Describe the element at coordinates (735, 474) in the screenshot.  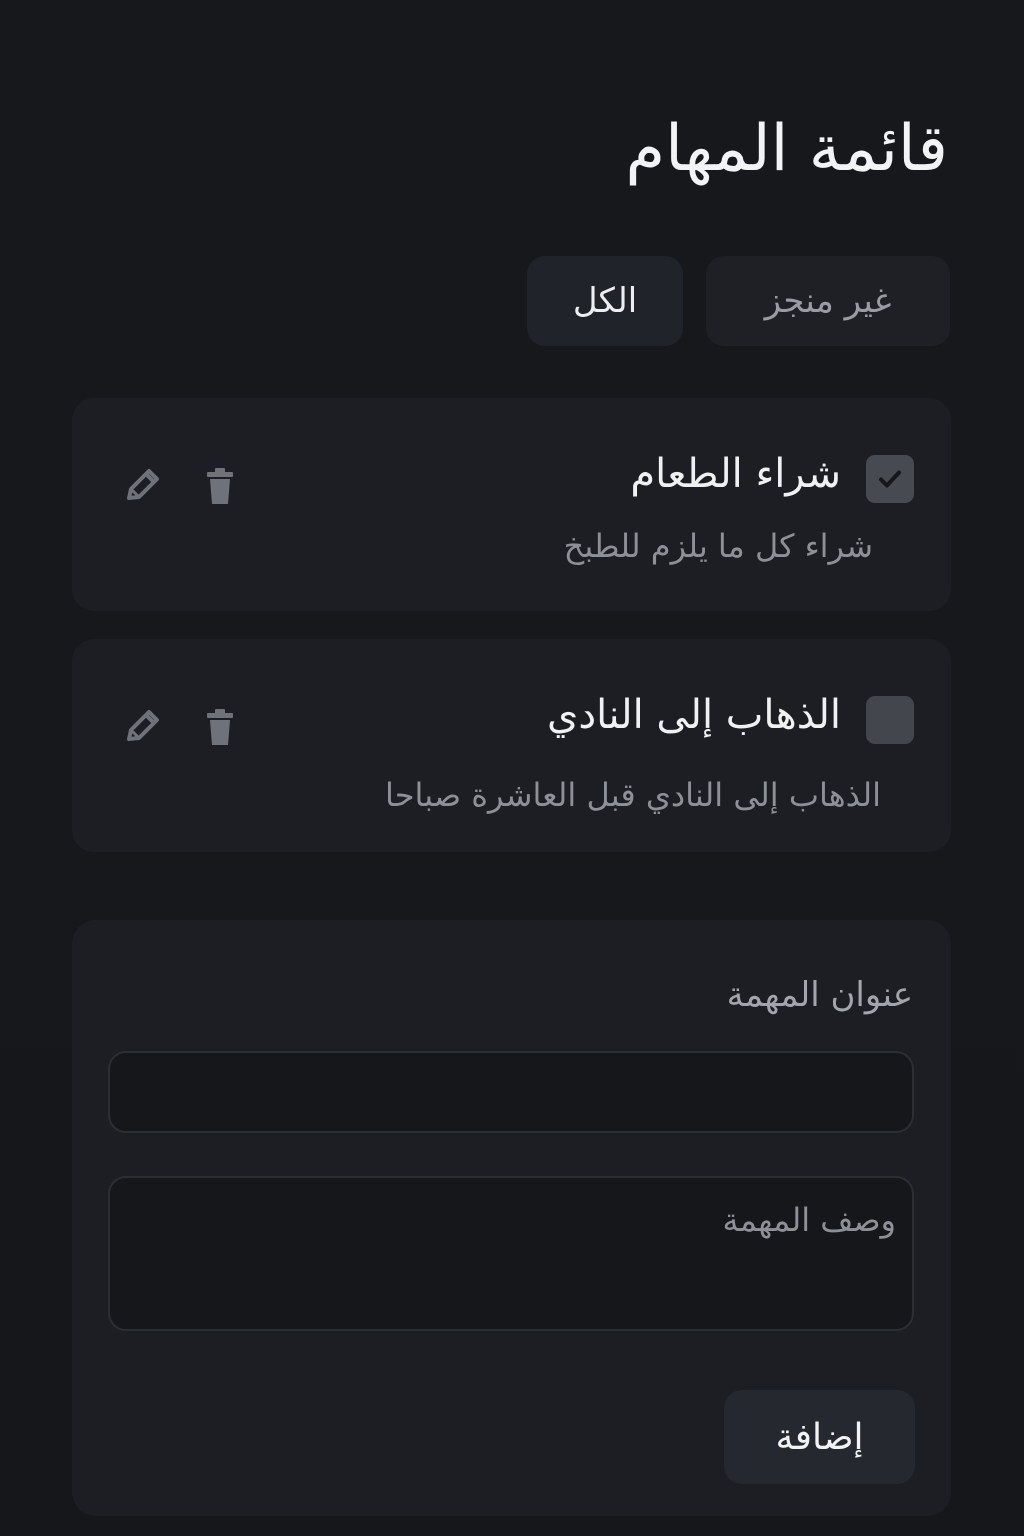
I see `task-title: شراء الطعام` at that location.